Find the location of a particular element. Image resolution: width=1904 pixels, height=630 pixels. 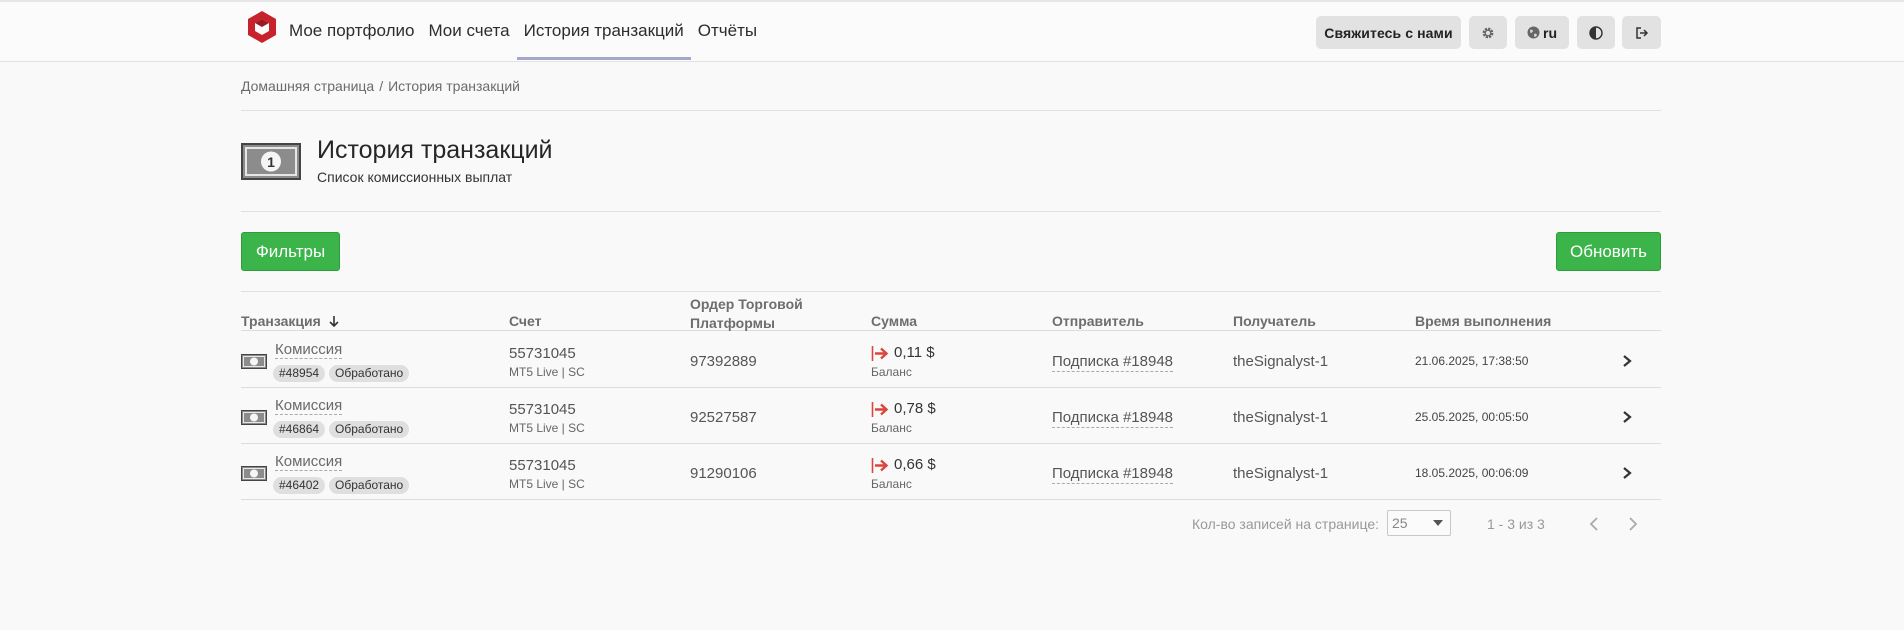

logout-icon is located at coordinates (1641, 32).